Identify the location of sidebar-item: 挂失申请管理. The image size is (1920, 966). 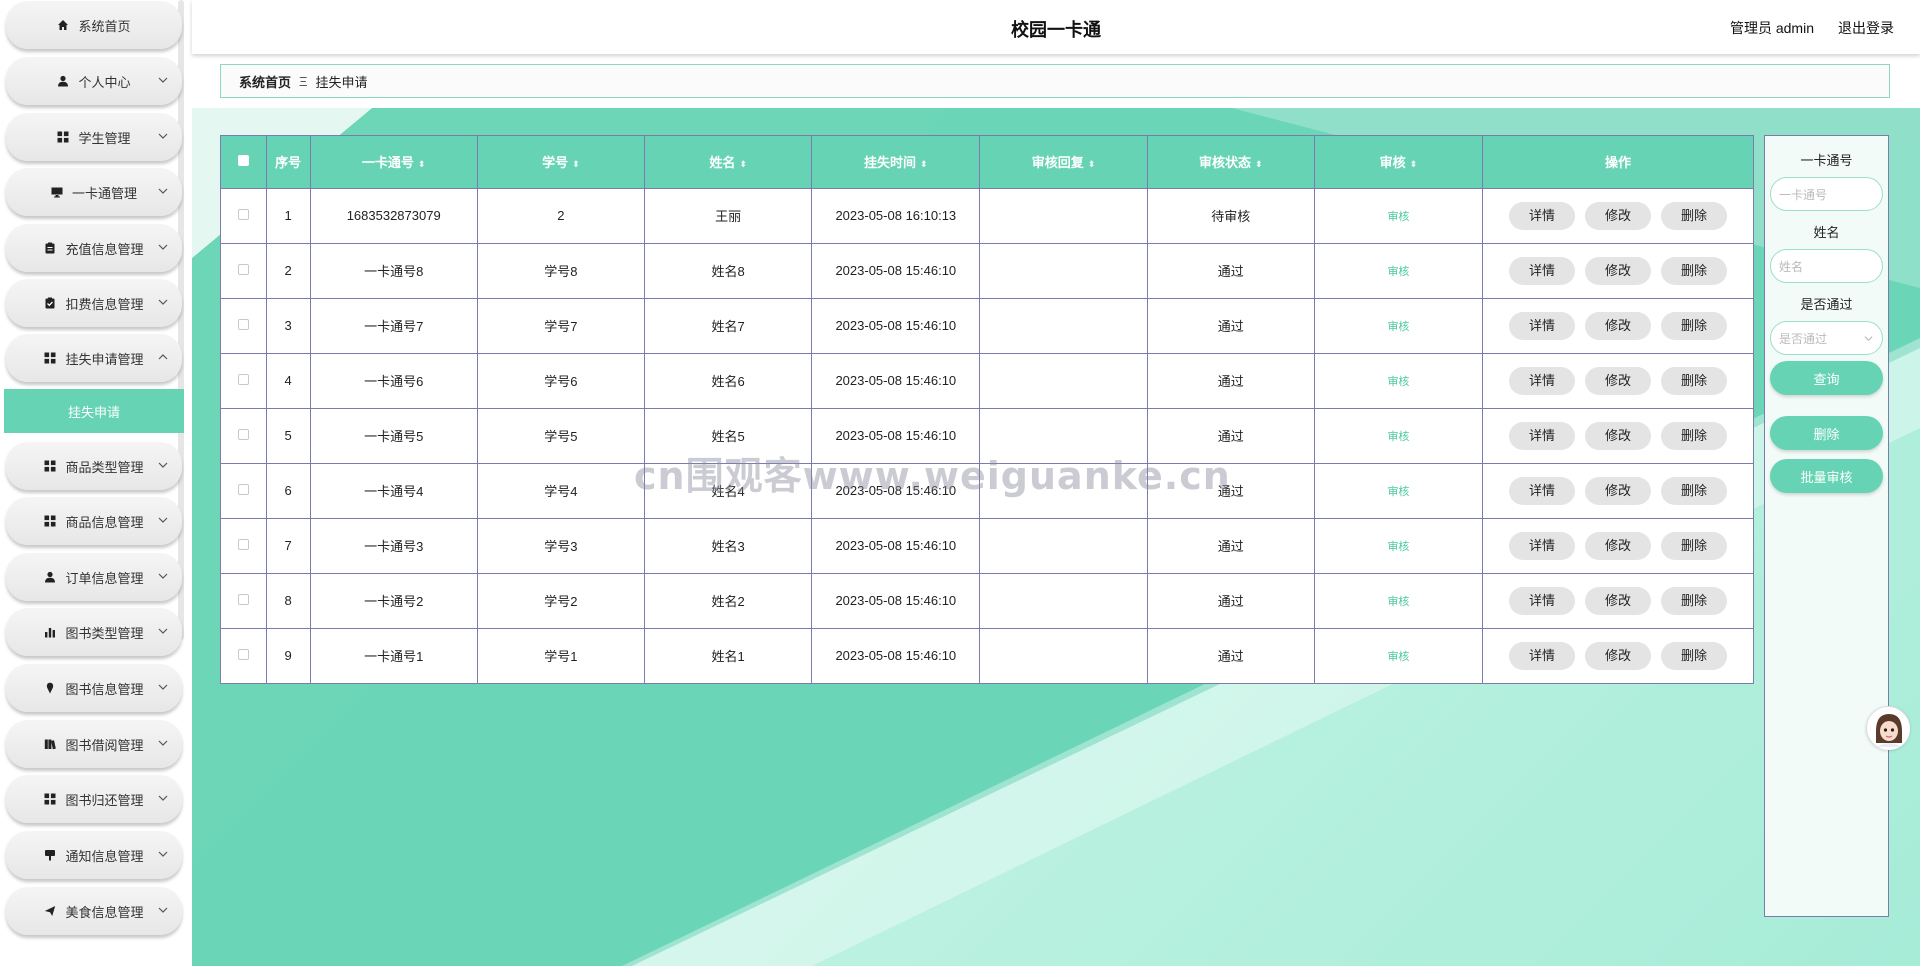
(94, 358).